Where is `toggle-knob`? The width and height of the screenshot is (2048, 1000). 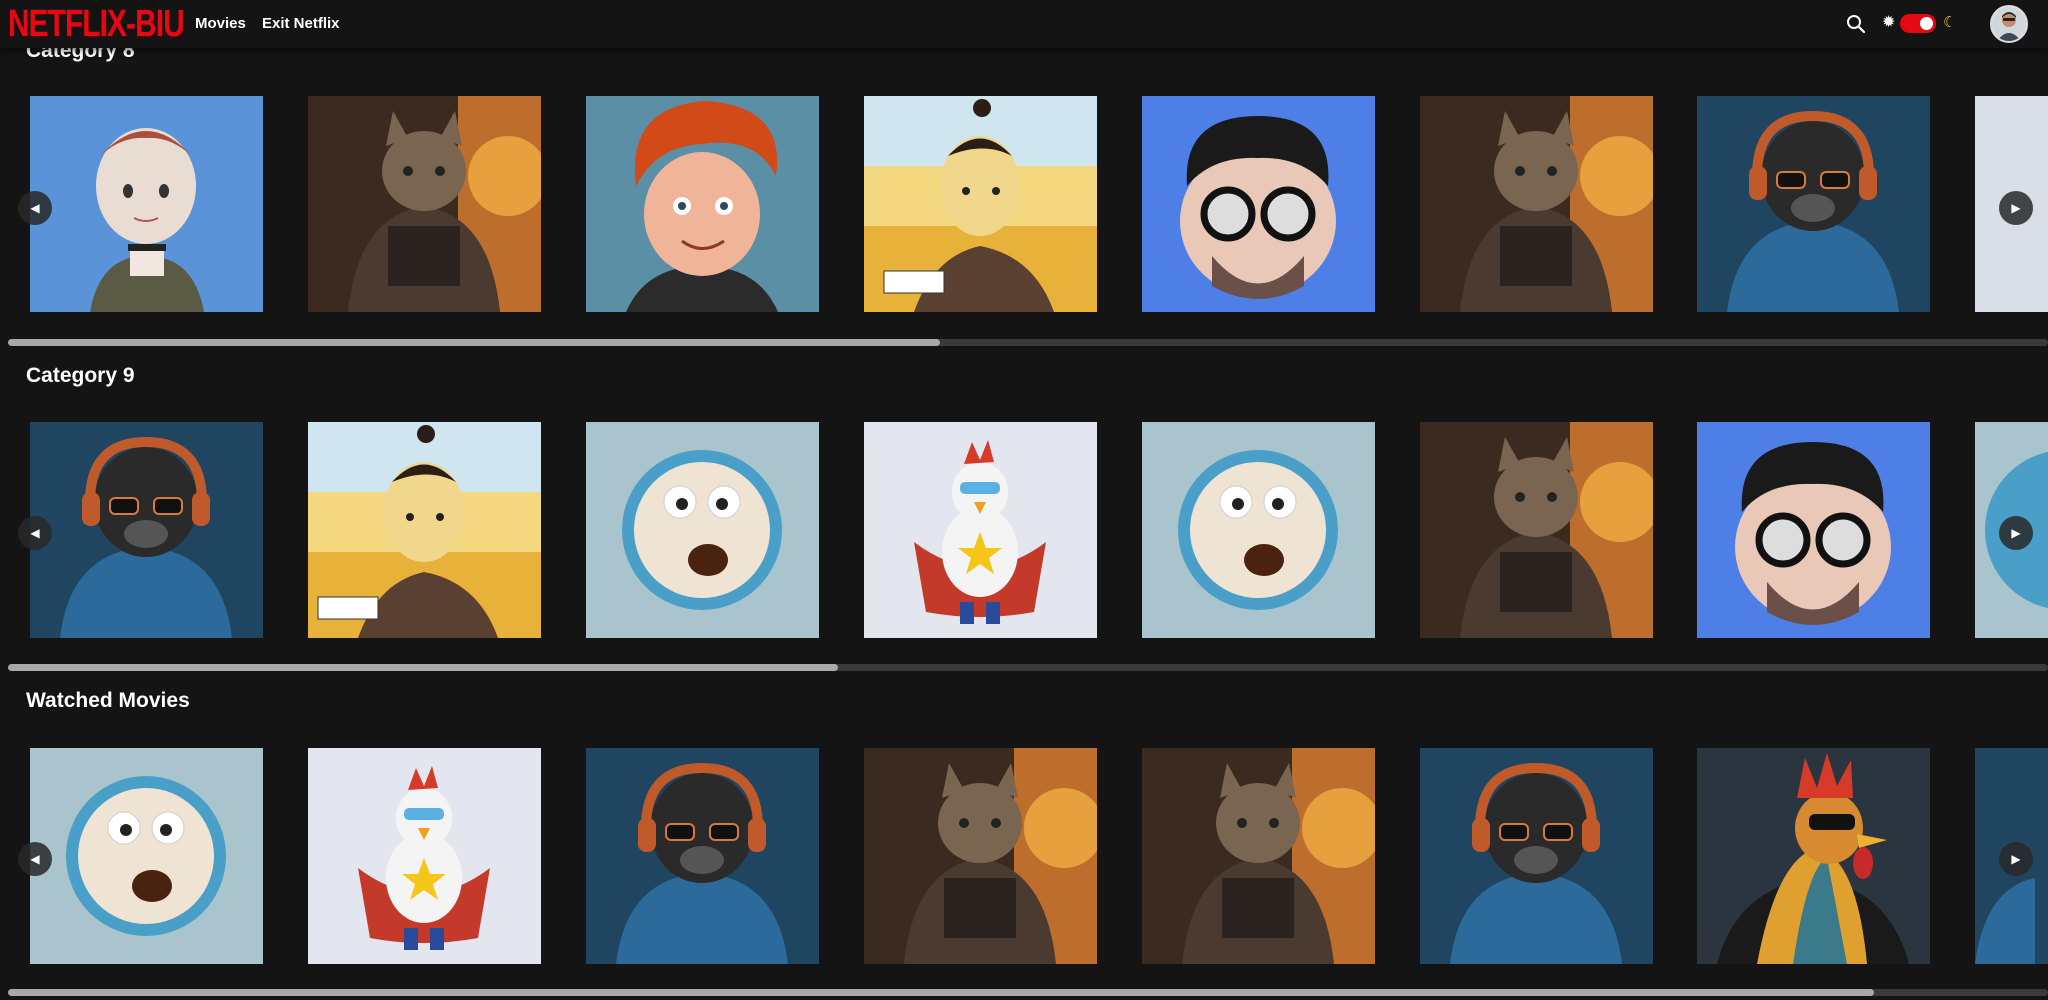 toggle-knob is located at coordinates (1926, 23).